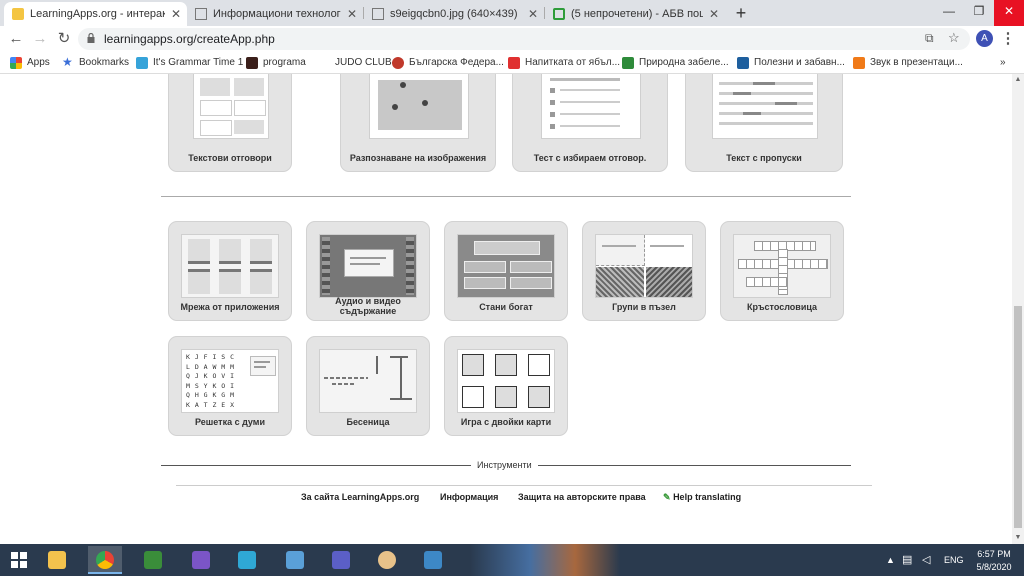 The height and width of the screenshot is (576, 1024). I want to click on vertical-scrollbar: ▲ ▼, so click(1018, 309).